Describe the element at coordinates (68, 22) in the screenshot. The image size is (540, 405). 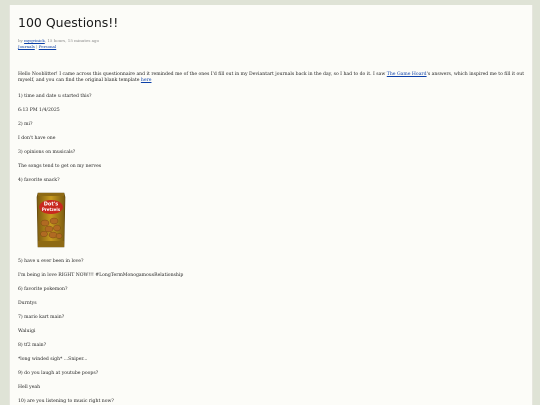
I see `post-title: 100 Questions!!` at that location.